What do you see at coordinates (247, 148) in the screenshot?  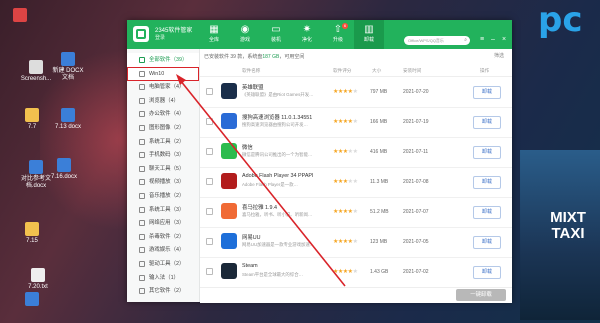 I see `app-name: 微信` at bounding box center [247, 148].